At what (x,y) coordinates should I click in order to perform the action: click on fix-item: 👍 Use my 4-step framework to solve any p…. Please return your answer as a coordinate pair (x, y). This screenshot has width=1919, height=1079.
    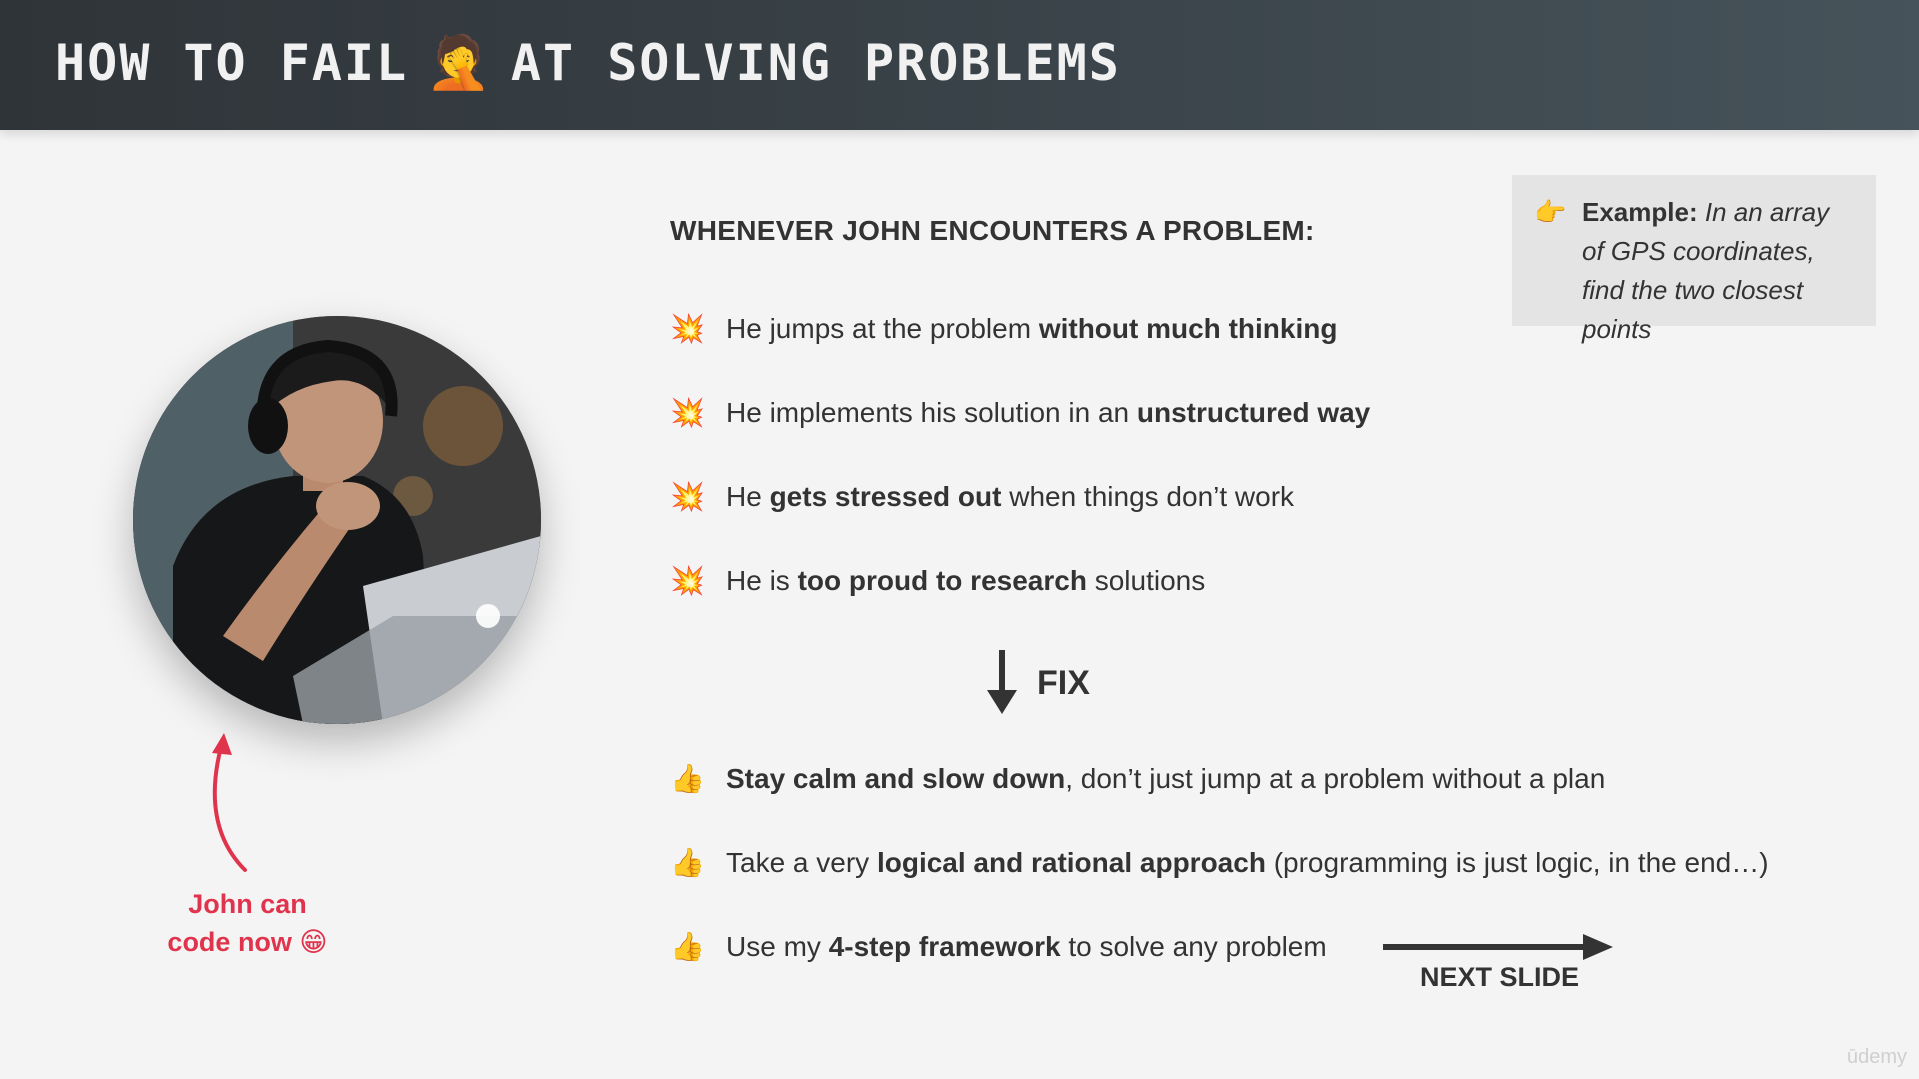
    Looking at the image, I should click on (998, 946).